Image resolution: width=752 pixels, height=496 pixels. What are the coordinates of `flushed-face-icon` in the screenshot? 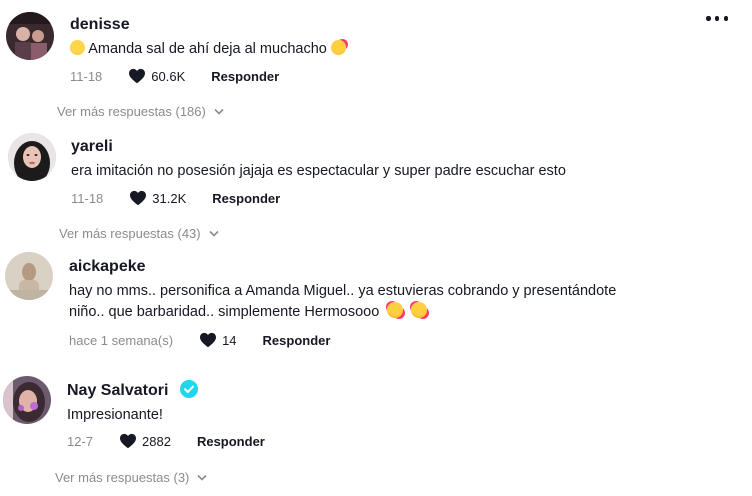 It's located at (77, 47).